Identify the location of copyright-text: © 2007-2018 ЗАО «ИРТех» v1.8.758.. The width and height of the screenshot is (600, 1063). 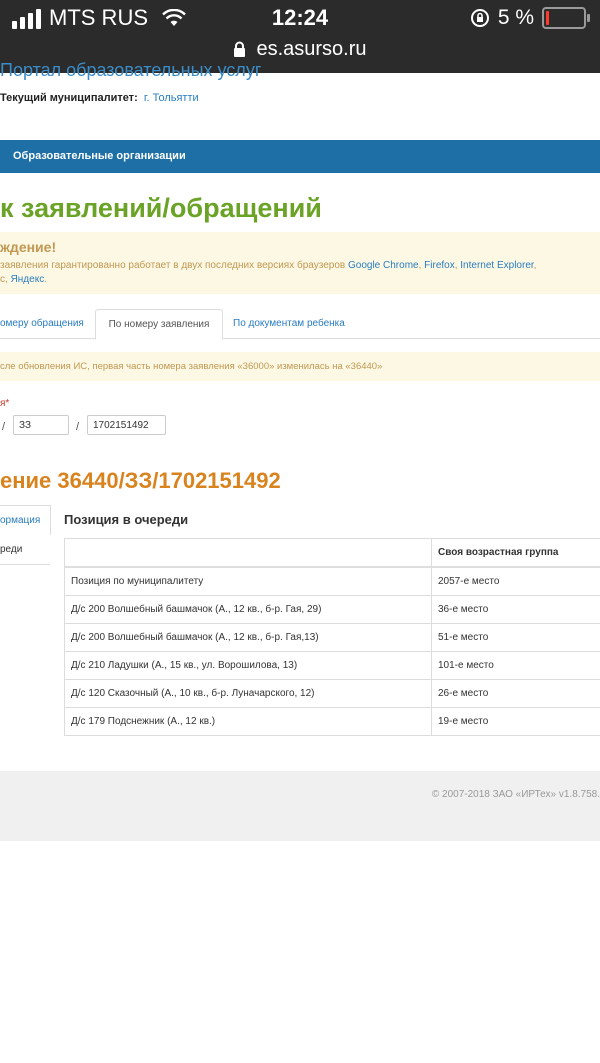
(515, 794).